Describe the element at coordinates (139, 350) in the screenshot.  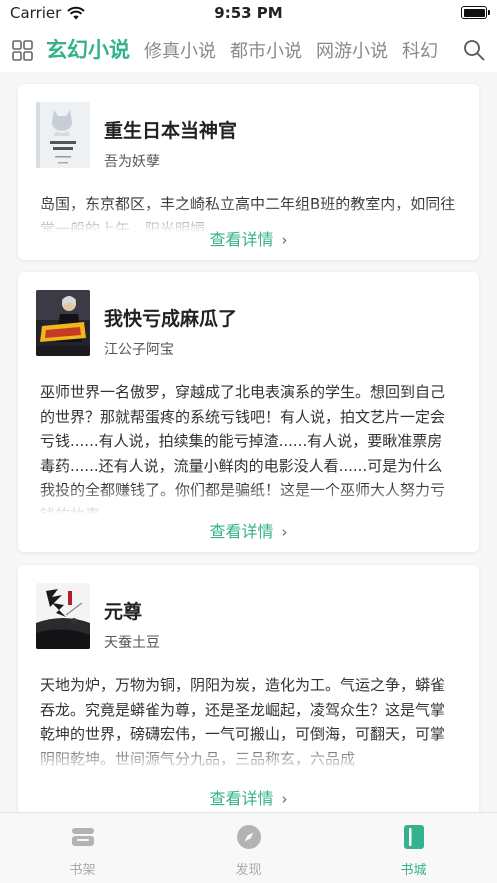
I see `book-author: 江公子阿宝` at that location.